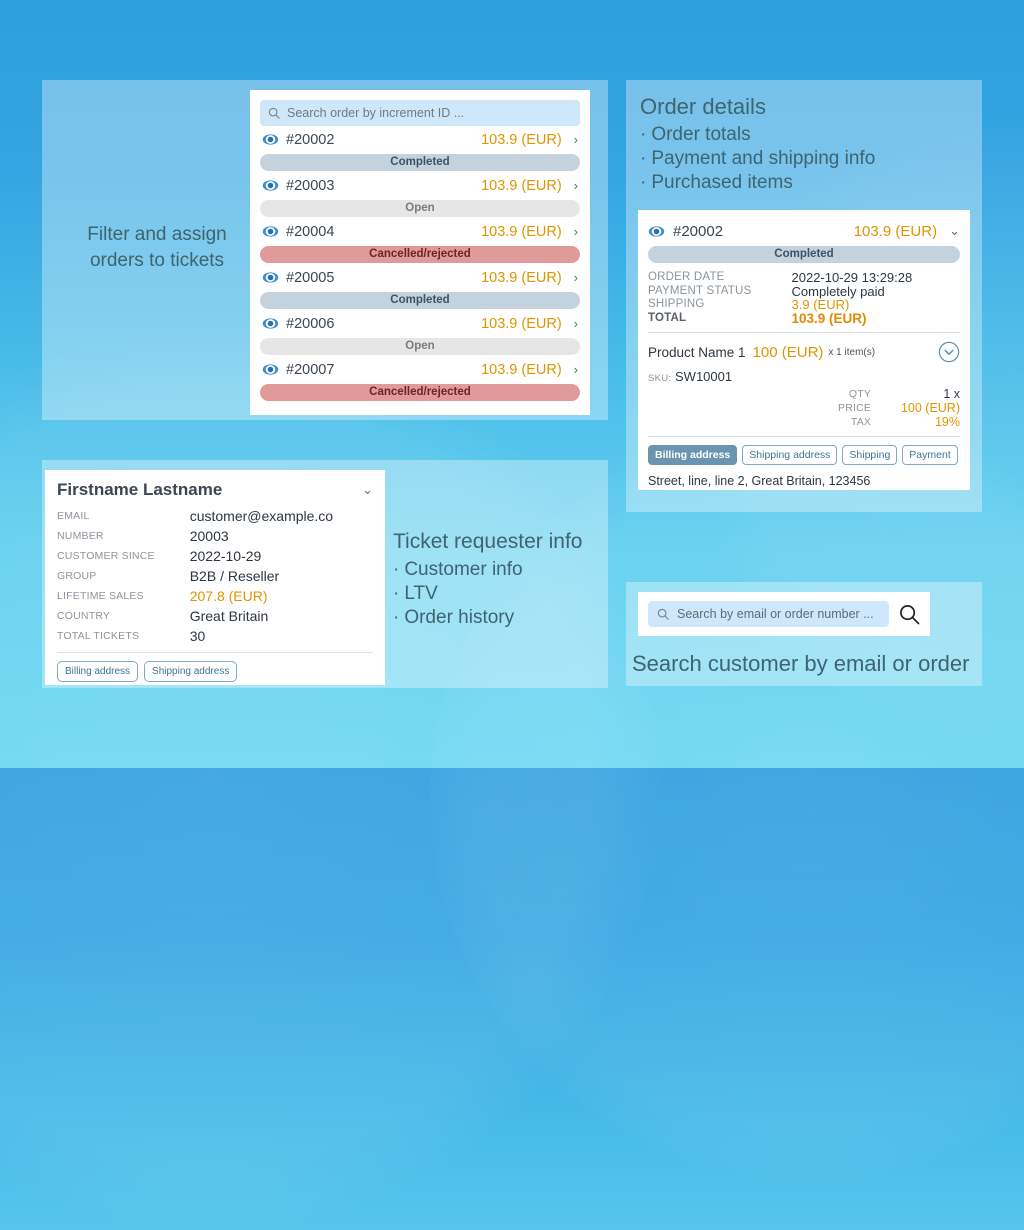  Describe the element at coordinates (215, 536) in the screenshot. I see `customer-field-row: NUMBER 20003` at that location.